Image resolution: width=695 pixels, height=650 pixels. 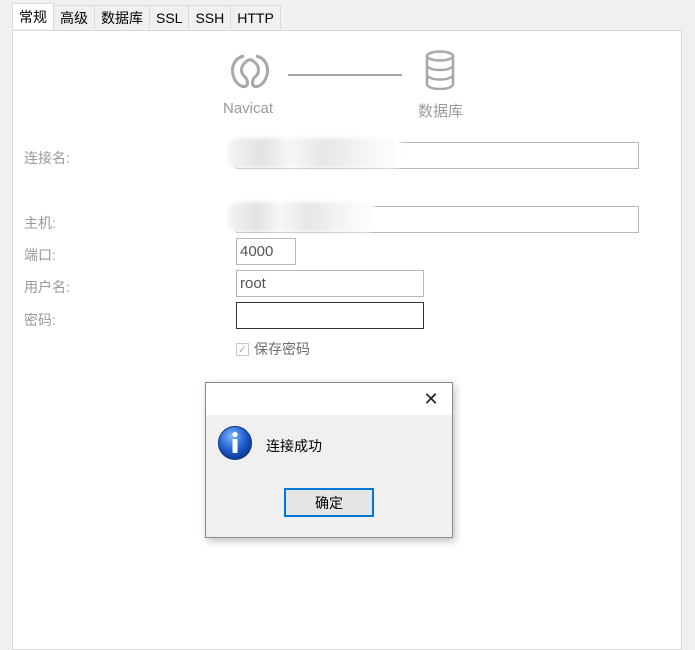 I want to click on dialog-message: 连接成功, so click(x=294, y=446).